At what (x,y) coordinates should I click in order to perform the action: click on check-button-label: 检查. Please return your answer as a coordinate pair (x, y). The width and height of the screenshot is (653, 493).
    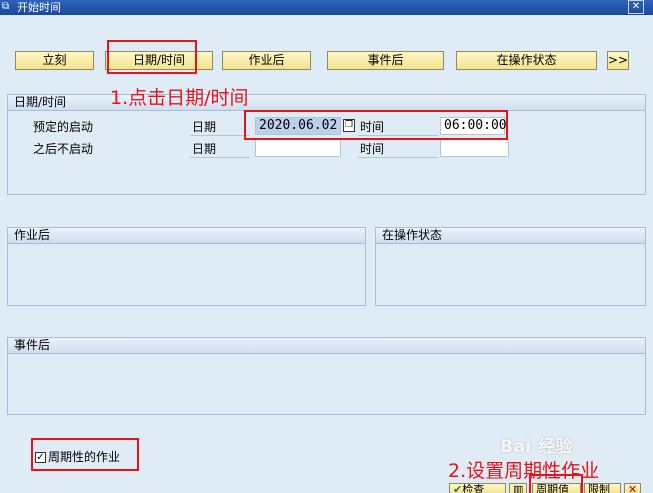
    Looking at the image, I should click on (473, 488).